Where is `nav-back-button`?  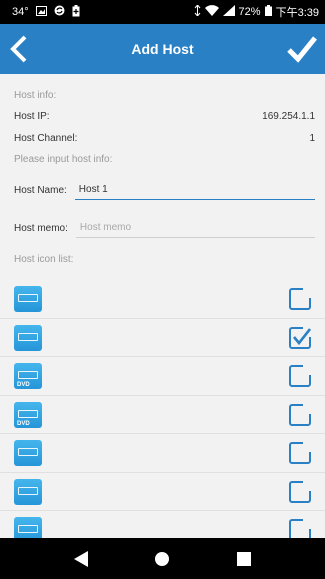
nav-back-button is located at coordinates (81, 559).